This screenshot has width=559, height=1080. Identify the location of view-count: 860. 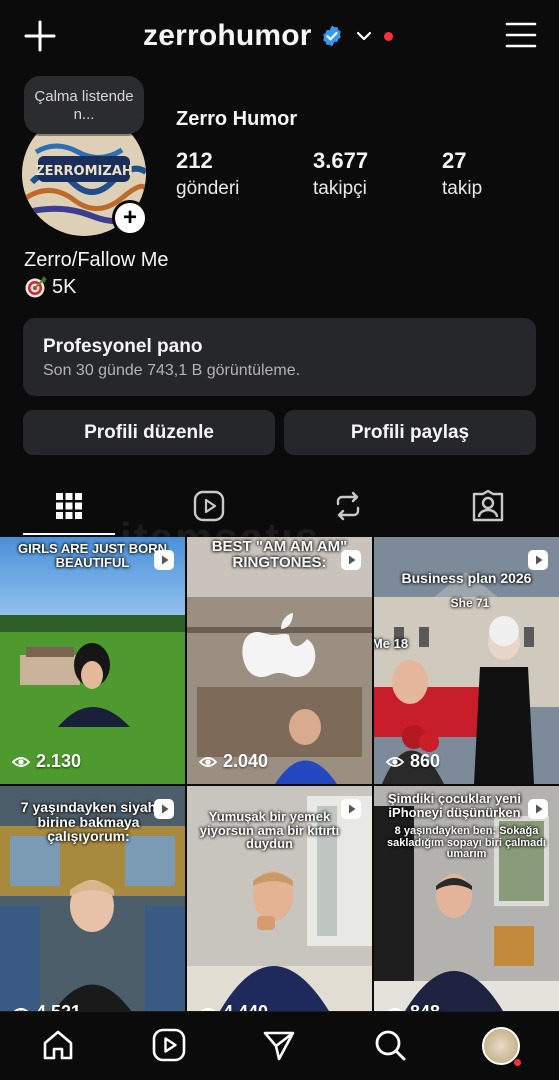
(413, 761).